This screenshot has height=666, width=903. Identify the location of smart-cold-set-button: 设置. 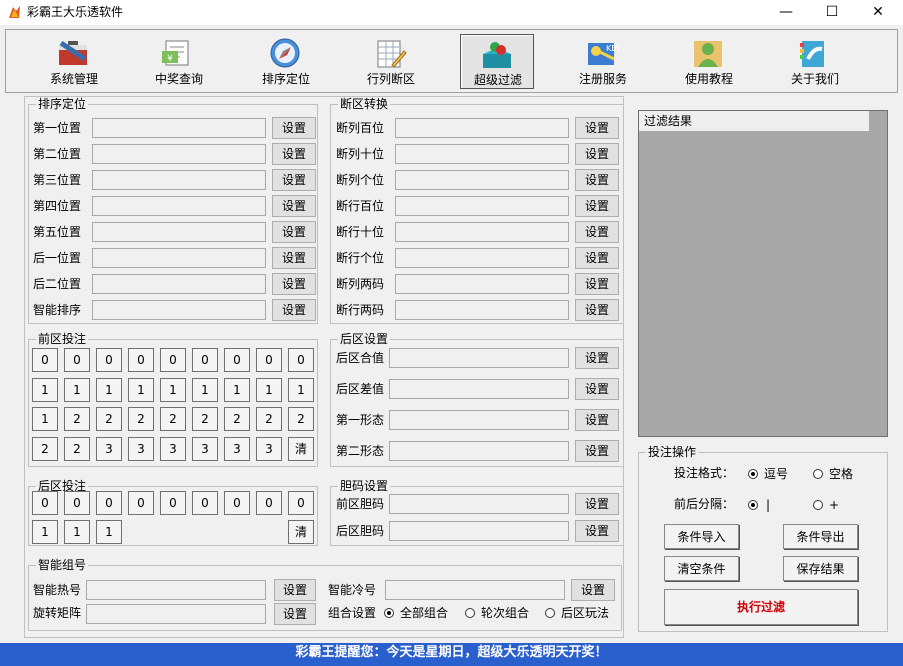
(593, 590).